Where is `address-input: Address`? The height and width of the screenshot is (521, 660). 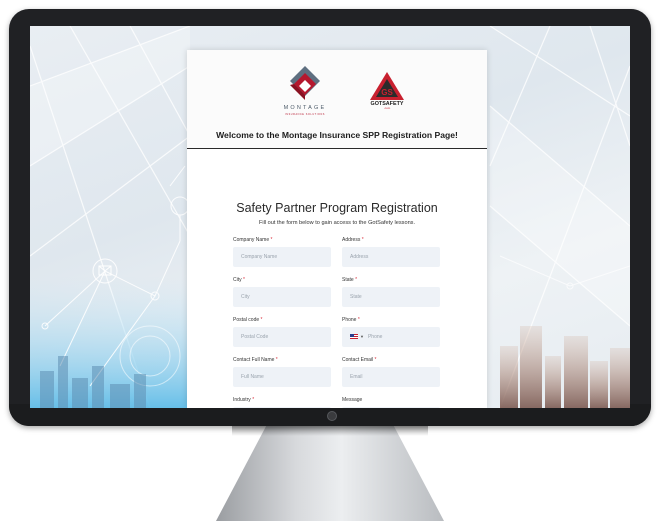 address-input: Address is located at coordinates (391, 257).